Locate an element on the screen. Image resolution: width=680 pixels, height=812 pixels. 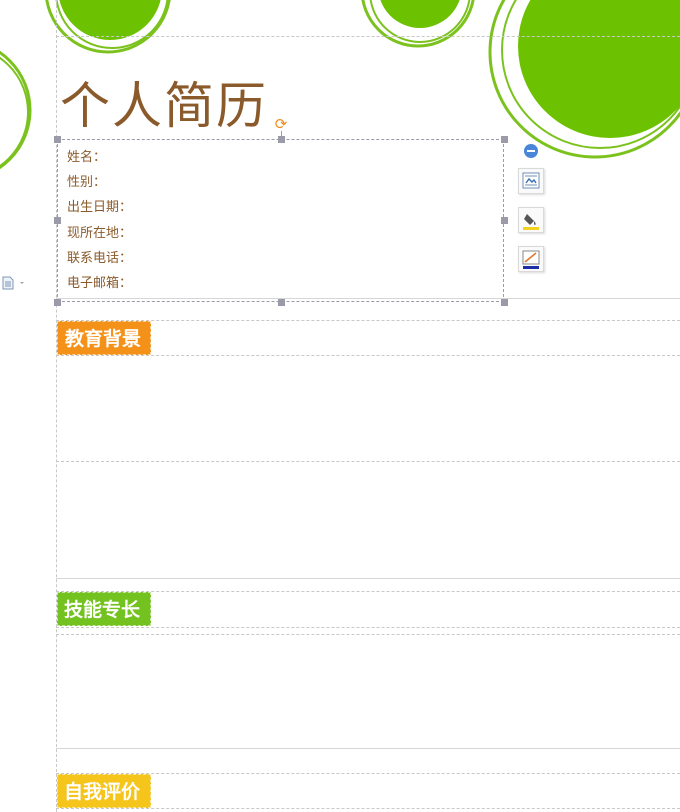
section-heading-self-evaluation: 自我评价 is located at coordinates (104, 791).